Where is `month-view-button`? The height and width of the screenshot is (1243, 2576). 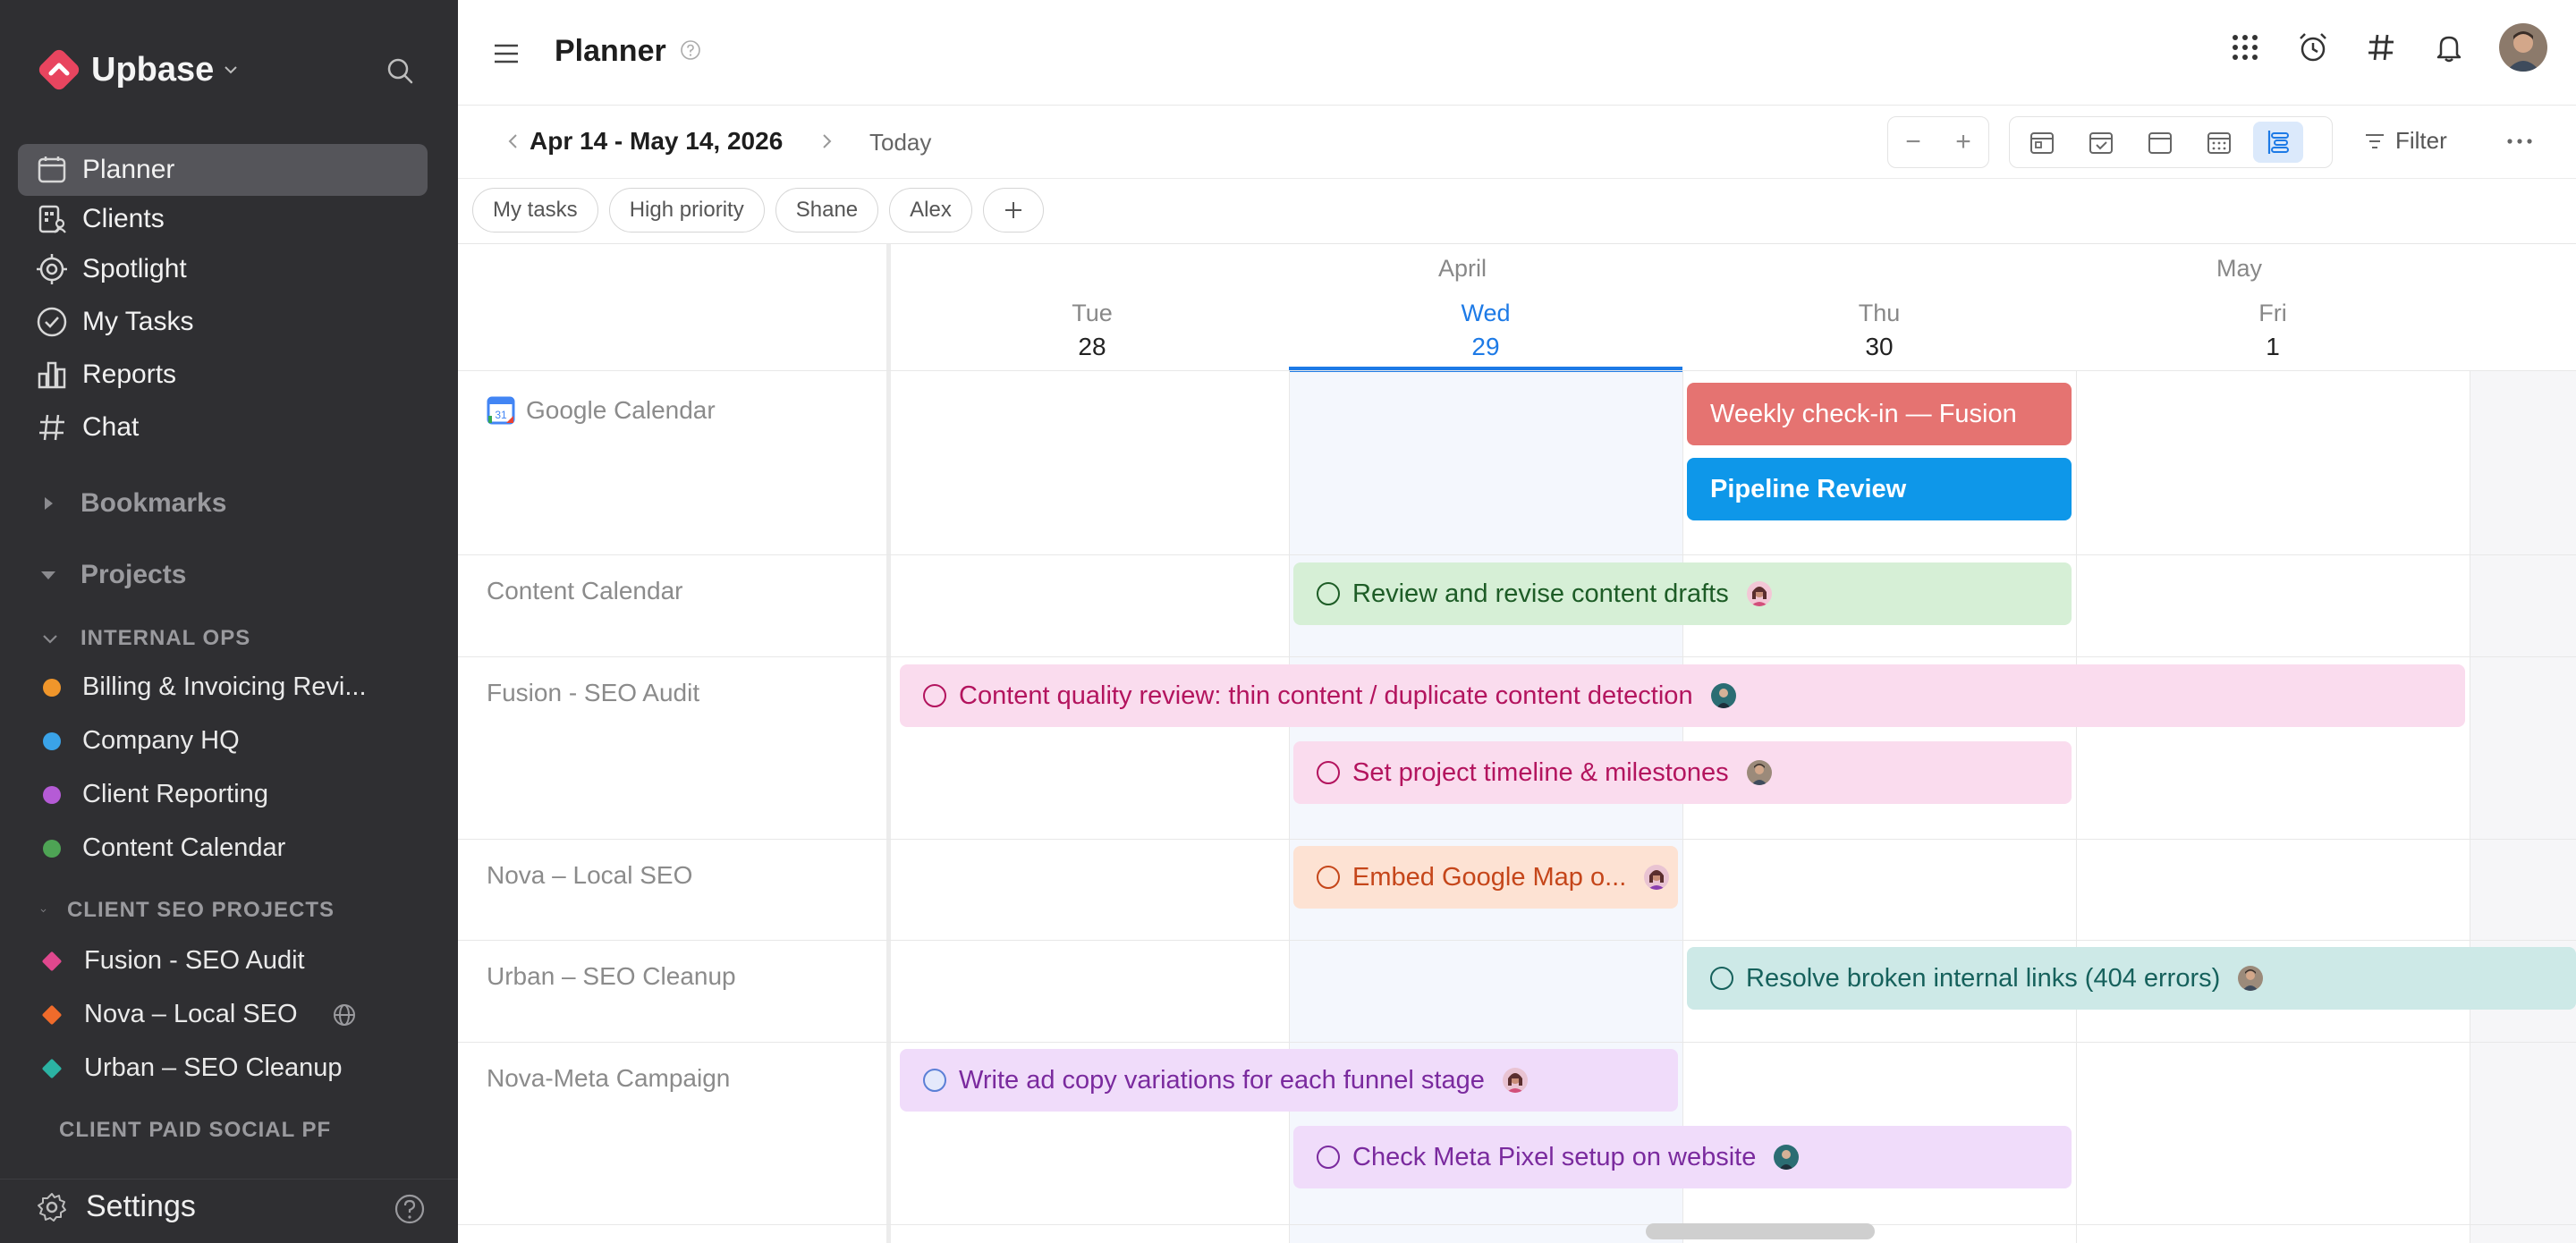
month-view-button is located at coordinates (2219, 142).